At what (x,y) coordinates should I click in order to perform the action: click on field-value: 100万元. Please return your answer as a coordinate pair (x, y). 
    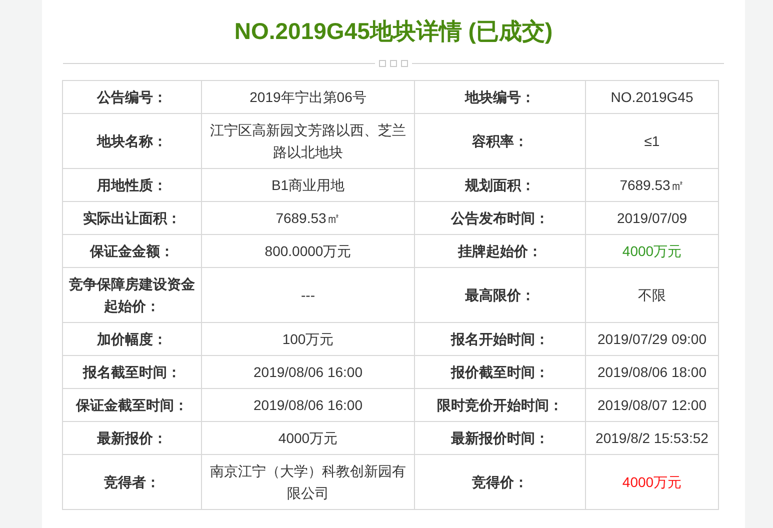
    Looking at the image, I should click on (308, 339).